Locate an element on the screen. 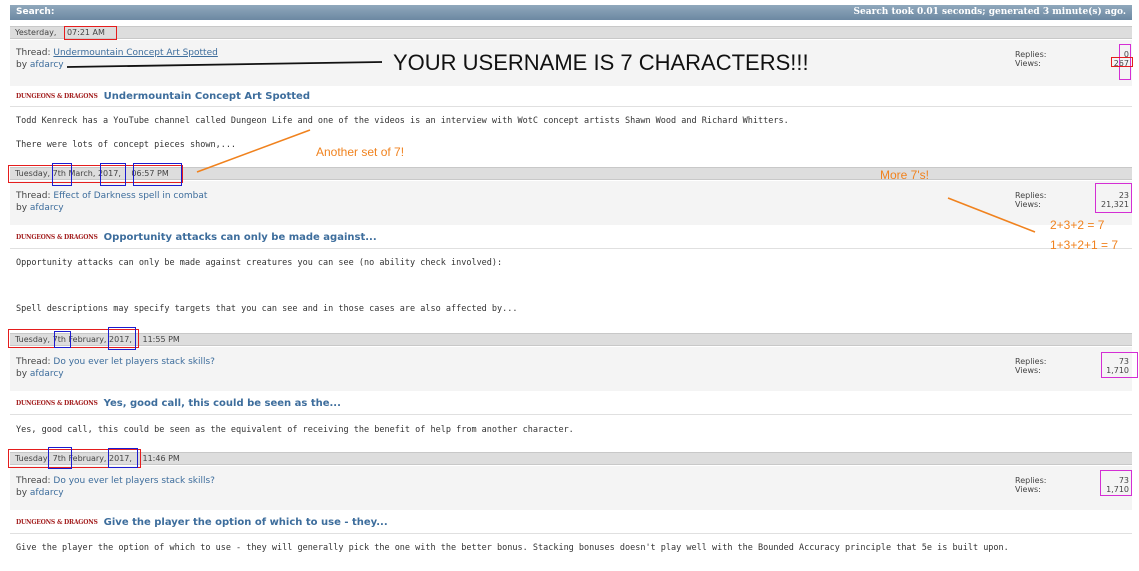 The width and height of the screenshot is (1139, 571). annotation-more-sevens: More 7's! is located at coordinates (904, 175).